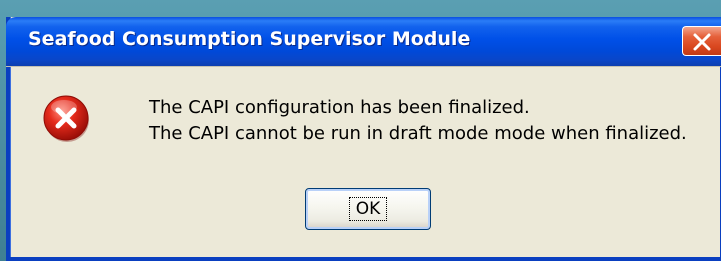  I want to click on ok-button-label: OK, so click(368, 209).